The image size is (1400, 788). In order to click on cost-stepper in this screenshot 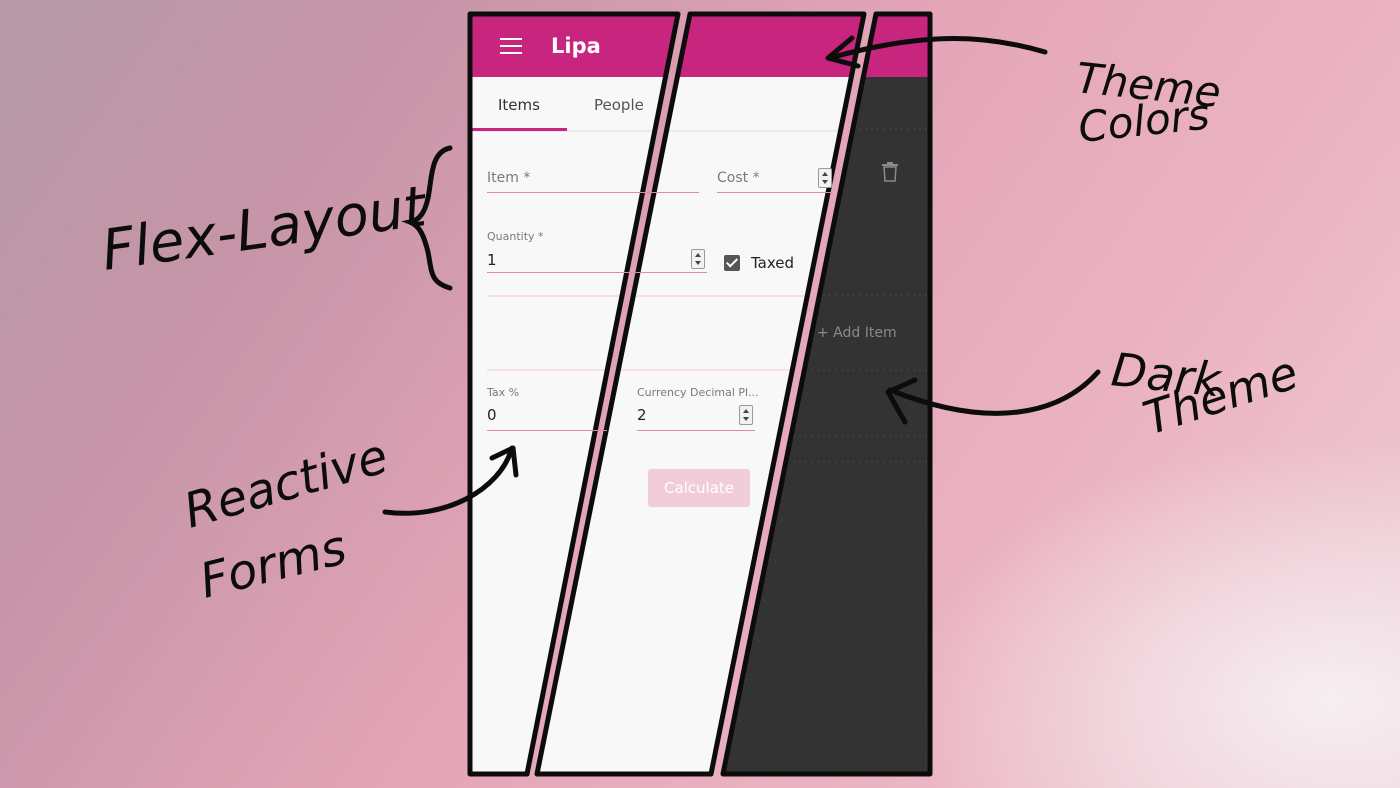, I will do `click(825, 178)`.